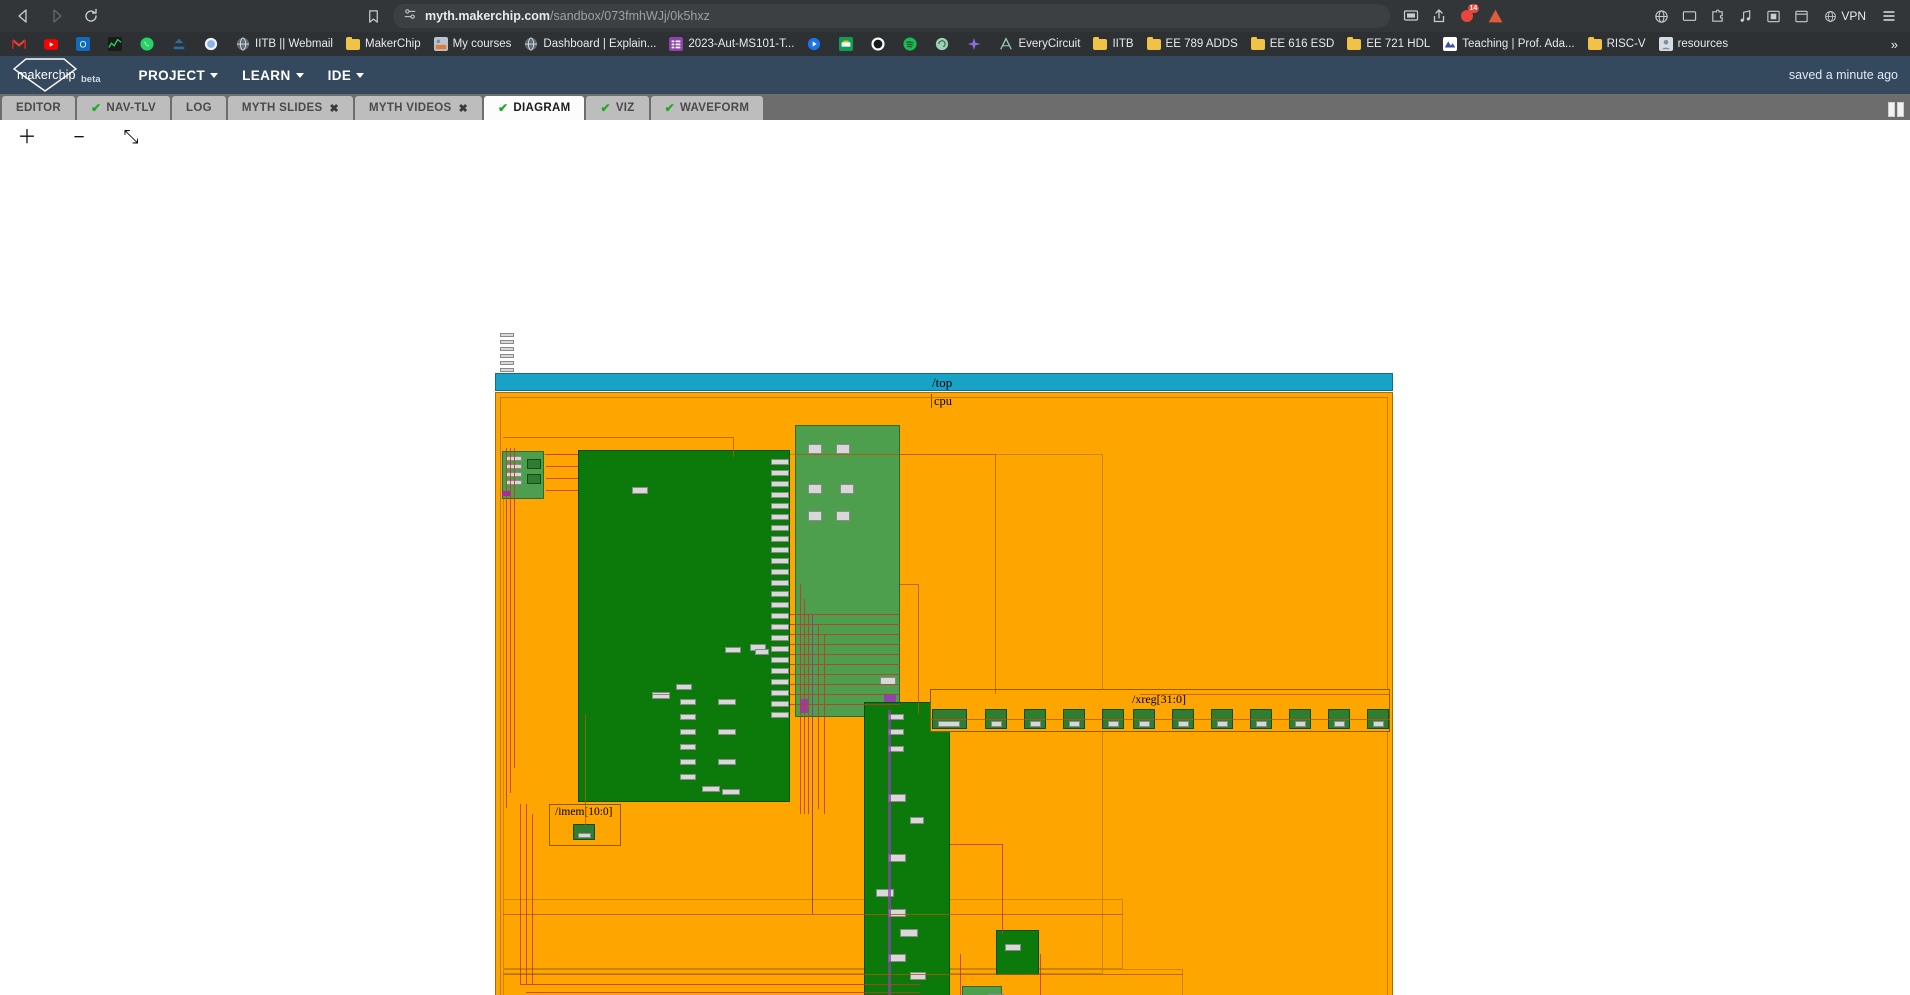 The image size is (1910, 995). I want to click on bookmark-item-iitb-webmail: IITB || Webmail, so click(284, 44).